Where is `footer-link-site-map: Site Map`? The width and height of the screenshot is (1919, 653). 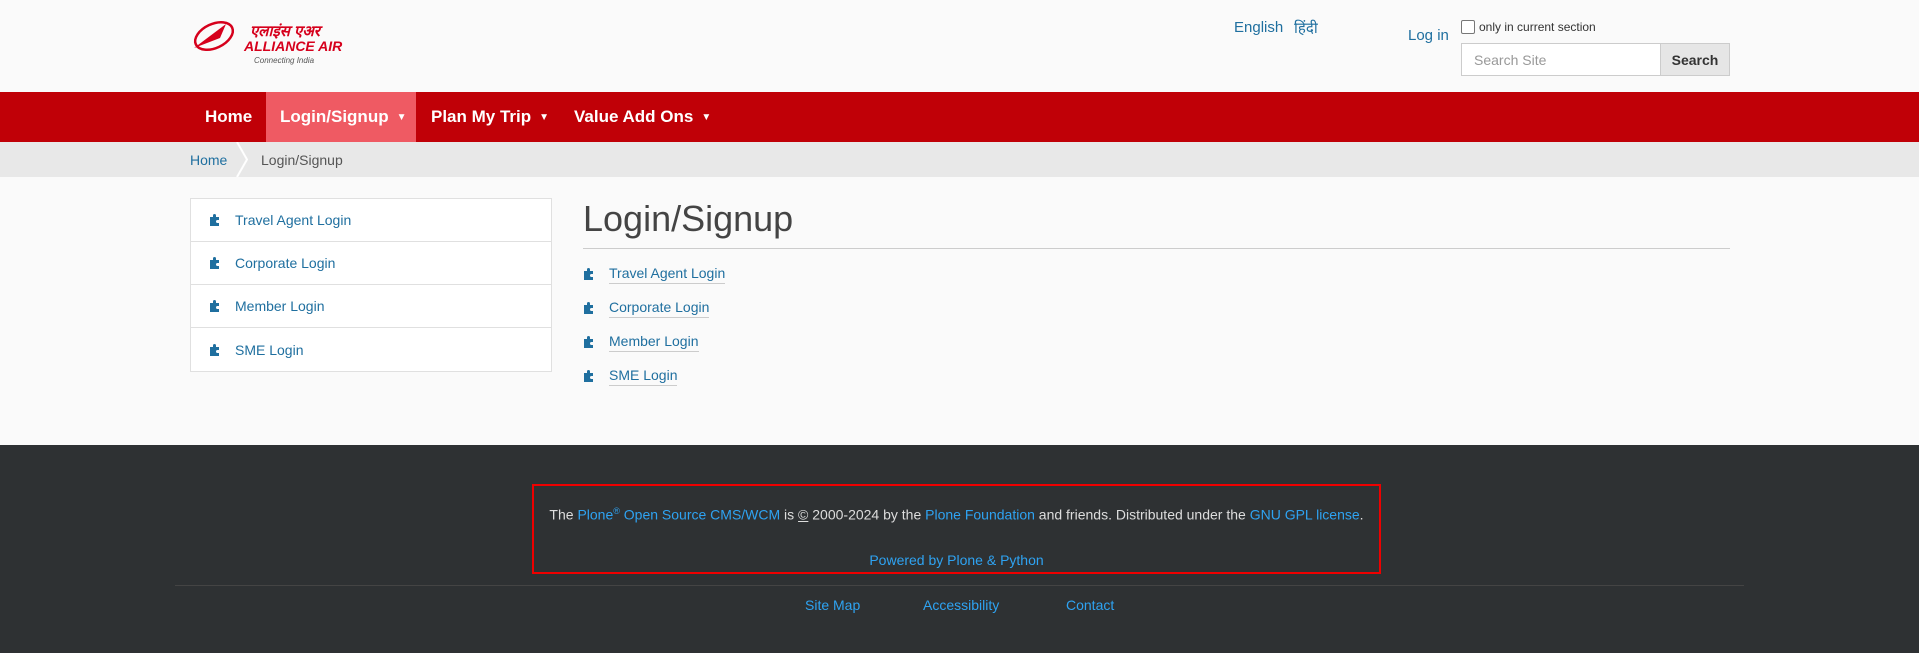 footer-link-site-map: Site Map is located at coordinates (832, 605).